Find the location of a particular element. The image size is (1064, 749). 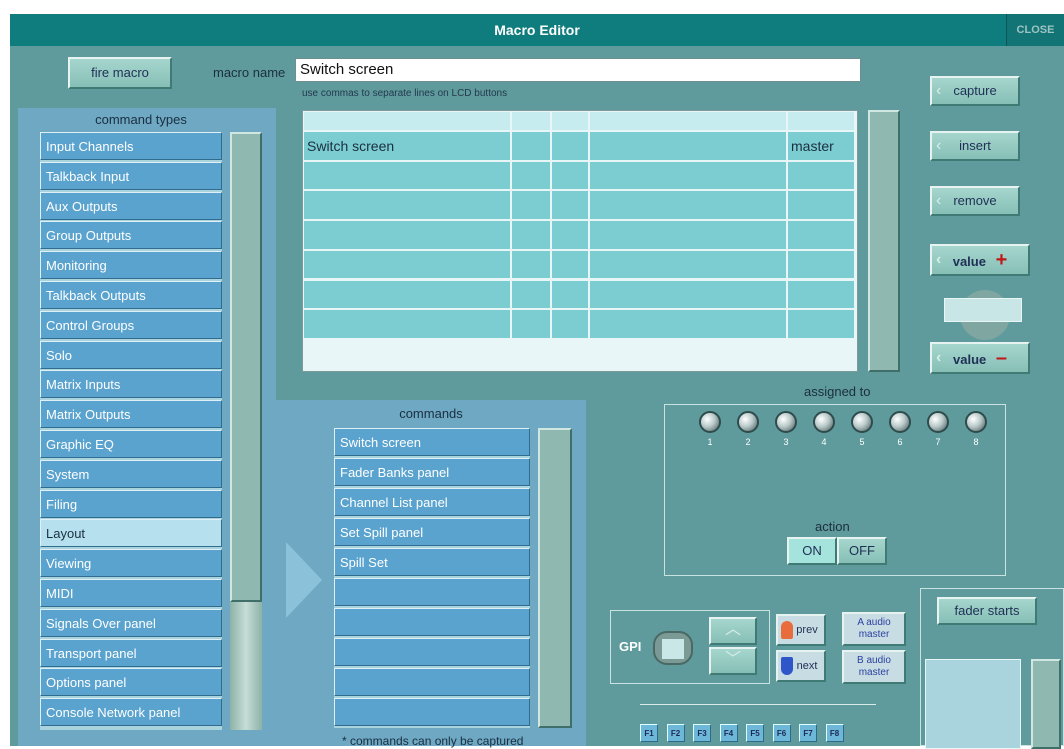

function-key-button: F6 is located at coordinates (781, 733).